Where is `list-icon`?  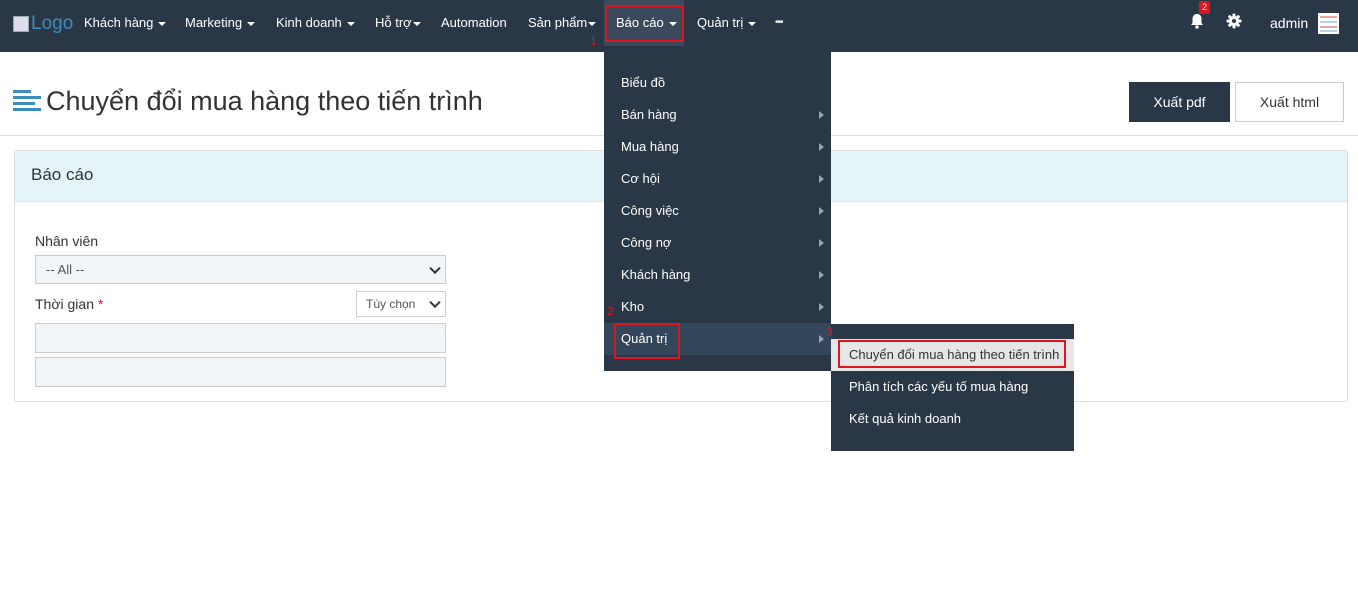 list-icon is located at coordinates (27, 101).